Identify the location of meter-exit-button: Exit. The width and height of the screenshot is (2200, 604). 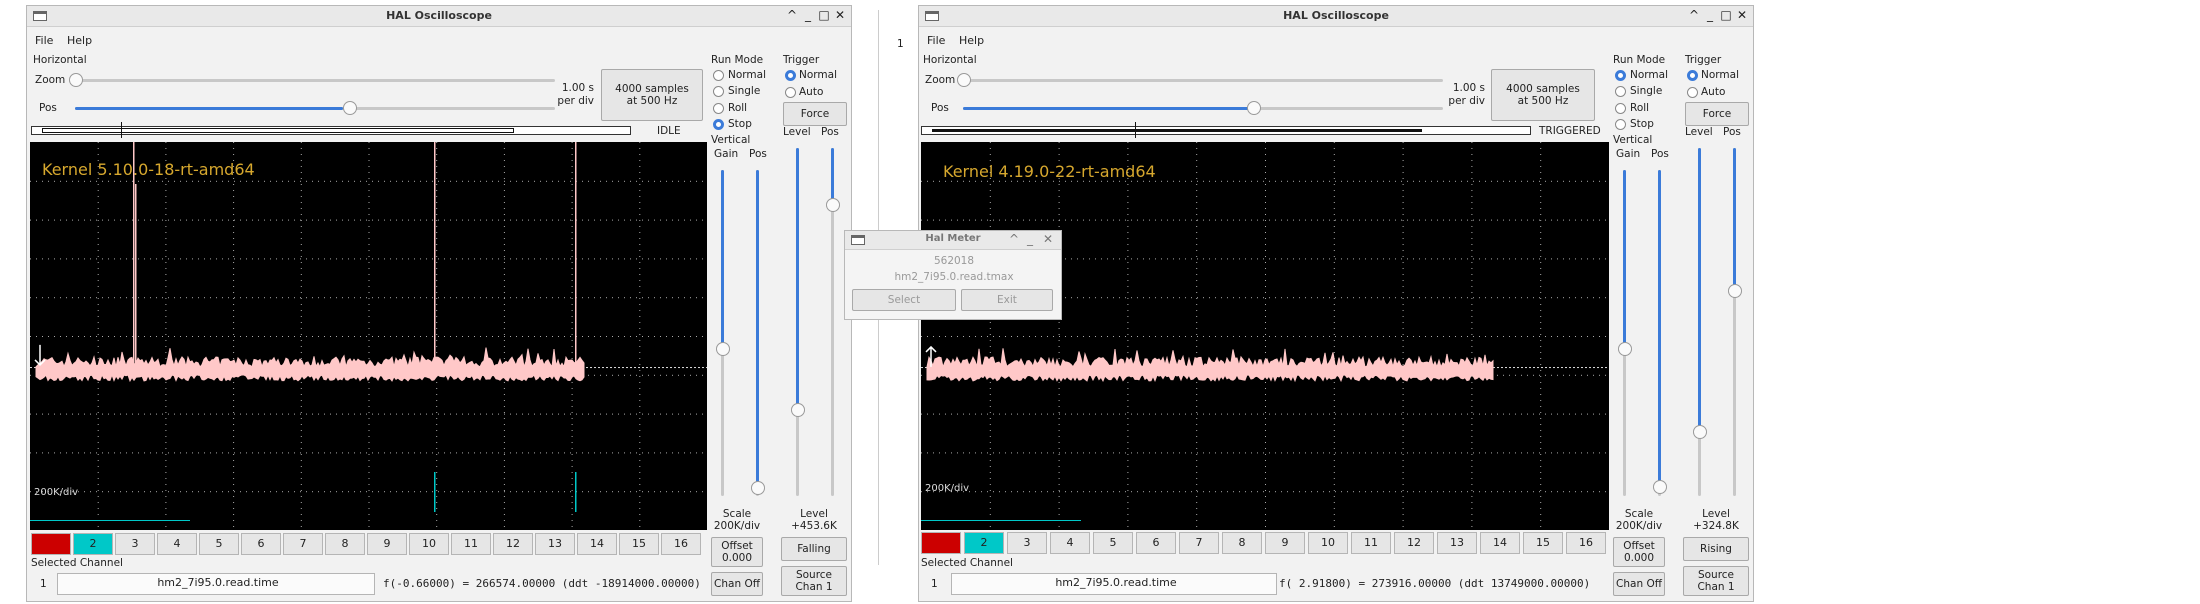
(1007, 300).